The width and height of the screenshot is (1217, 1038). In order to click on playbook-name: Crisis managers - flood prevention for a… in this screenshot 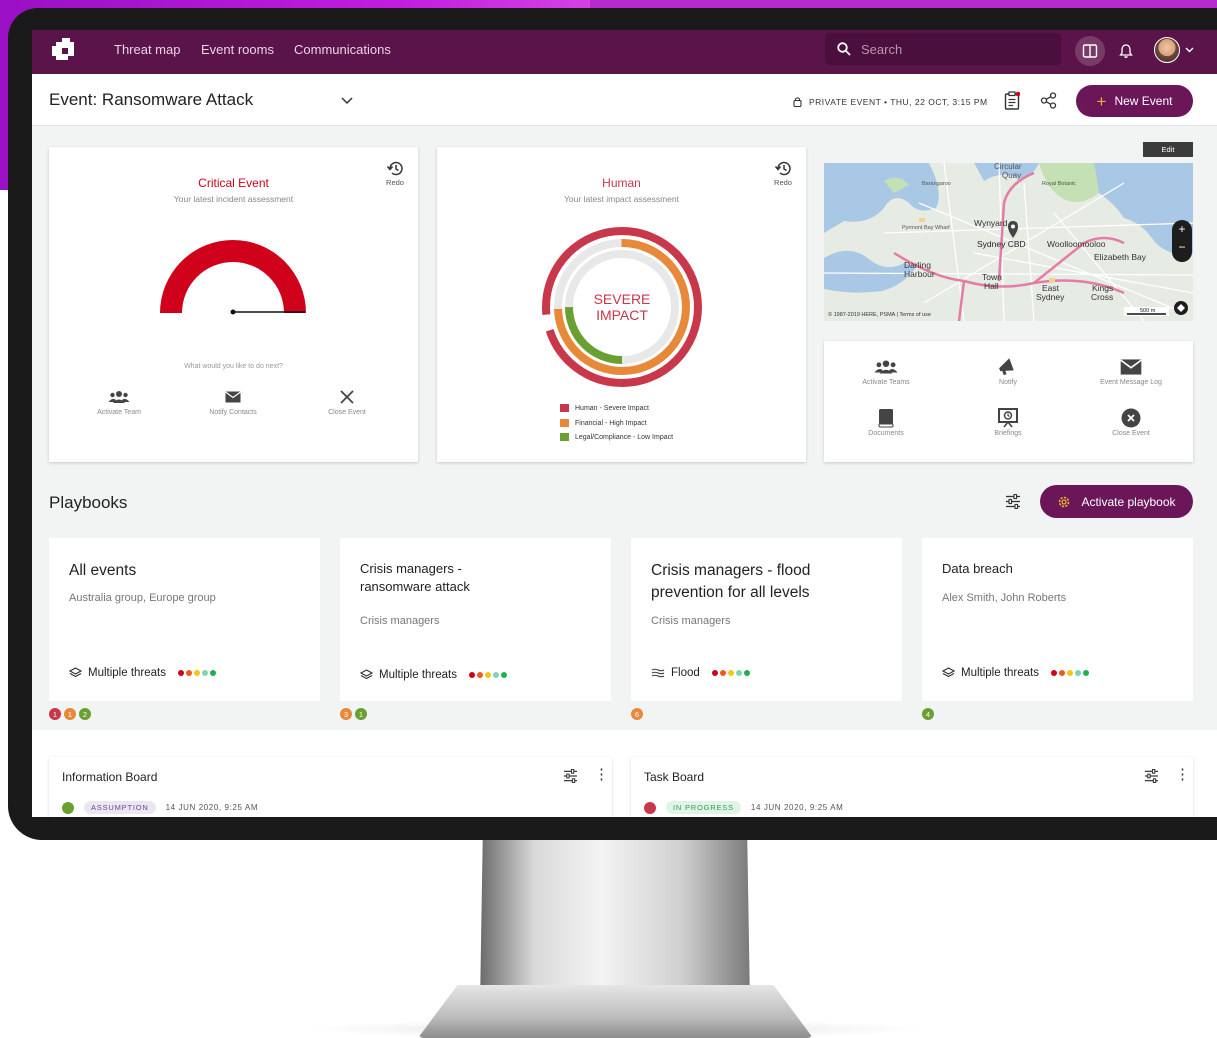, I will do `click(731, 581)`.